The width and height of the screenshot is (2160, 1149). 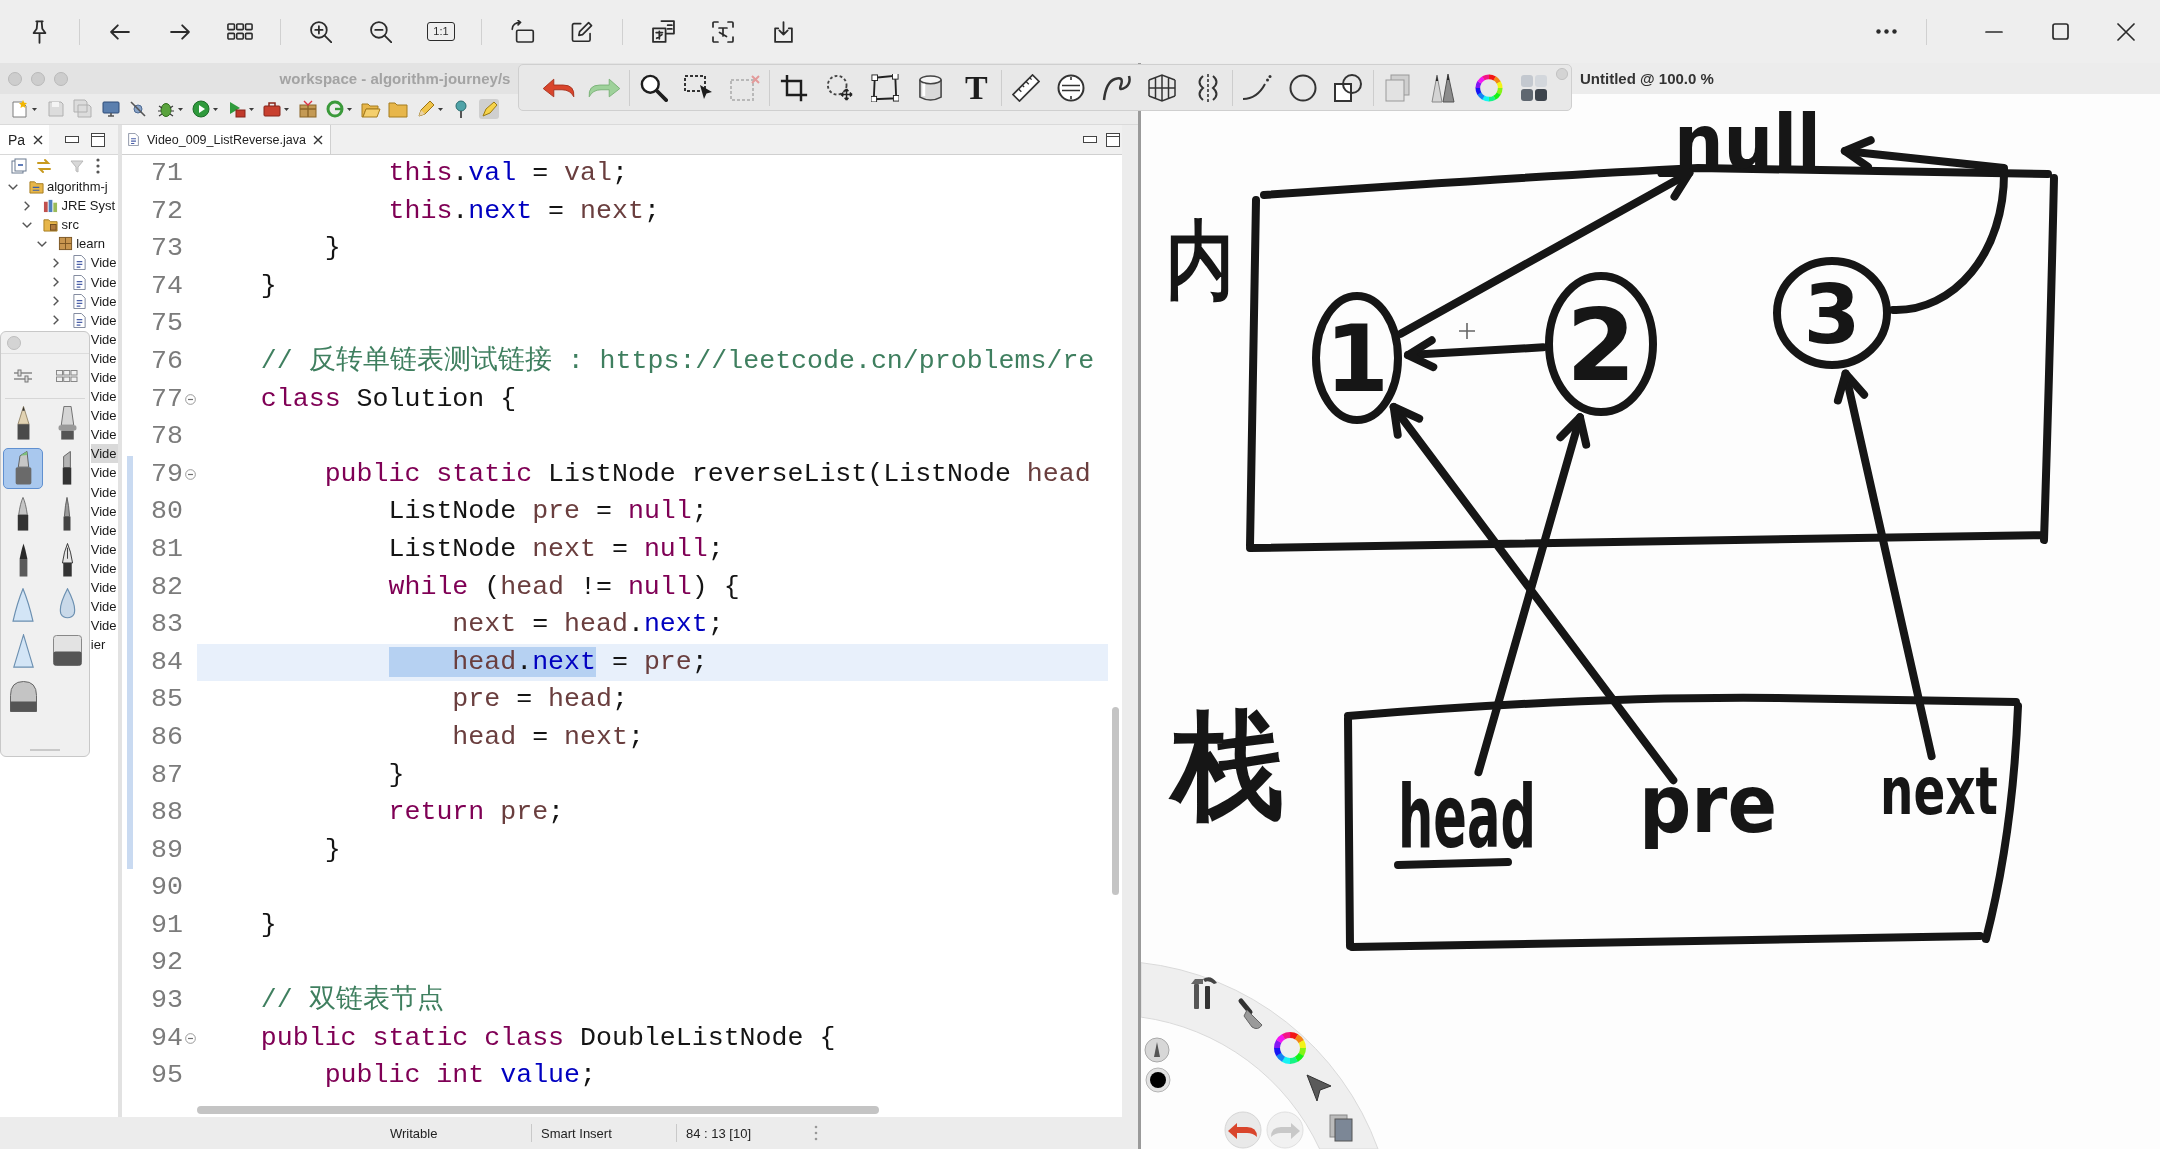 What do you see at coordinates (61, 187) in the screenshot?
I see `tree-item: algorithm-j` at bounding box center [61, 187].